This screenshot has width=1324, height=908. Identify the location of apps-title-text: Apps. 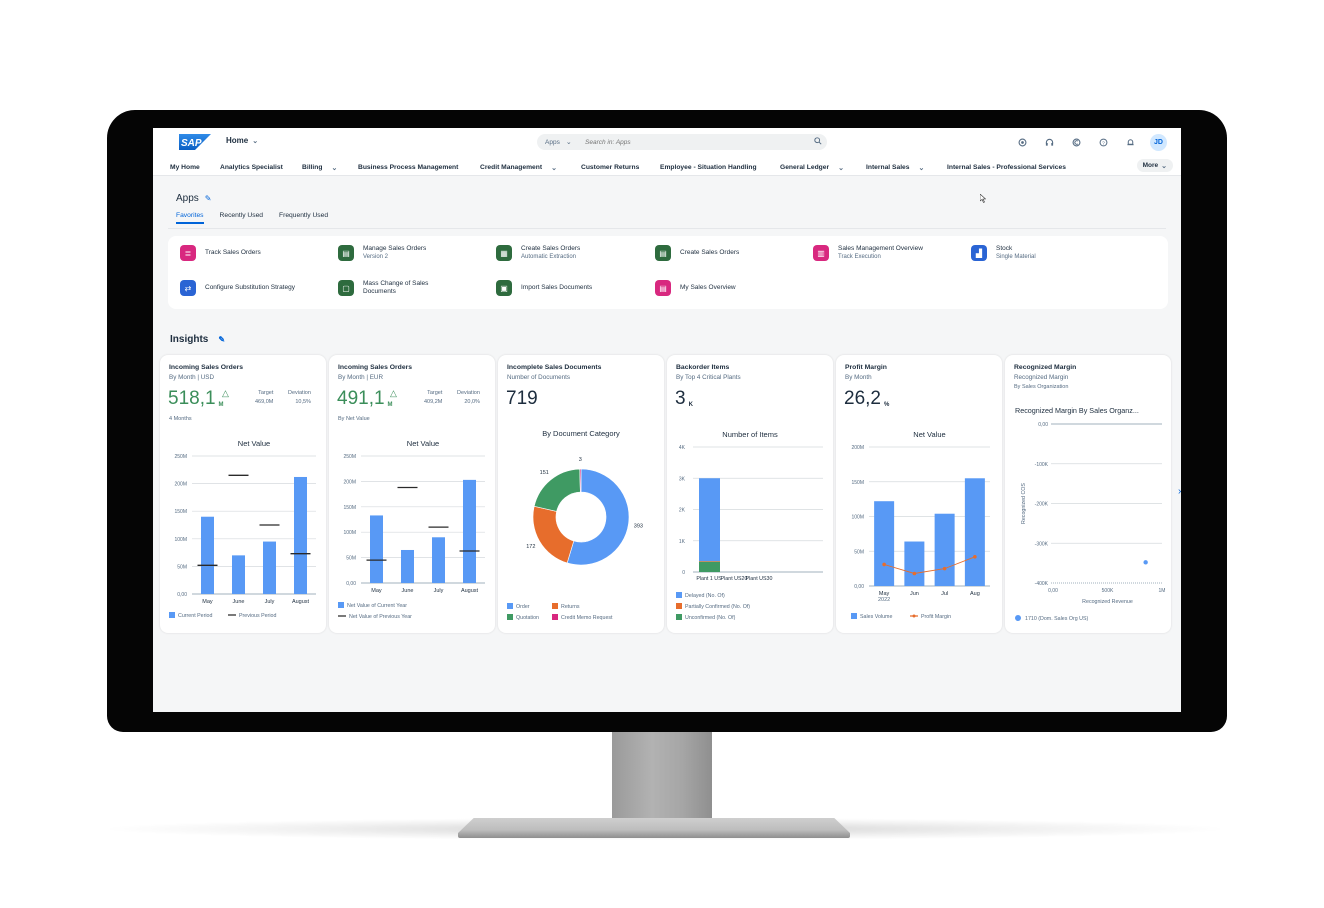
(187, 198).